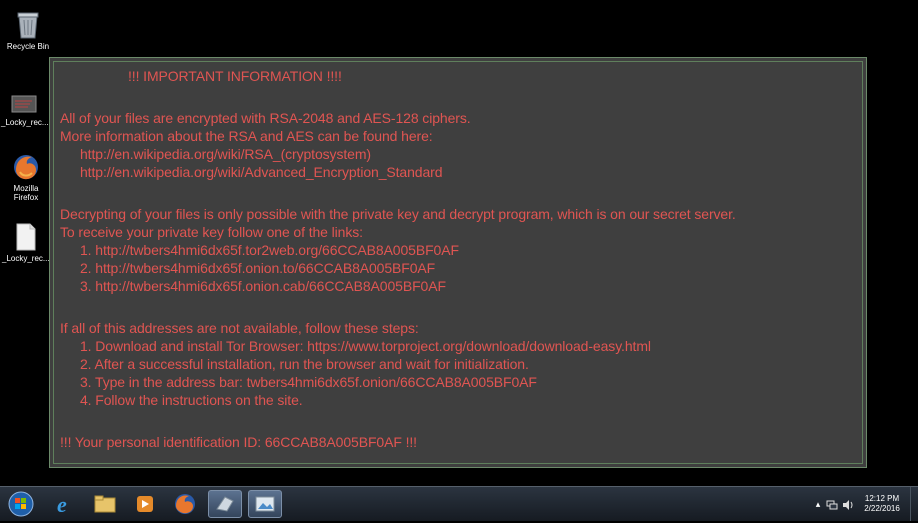  Describe the element at coordinates (882, 508) in the screenshot. I see `clock-date: 2/22/2016` at that location.